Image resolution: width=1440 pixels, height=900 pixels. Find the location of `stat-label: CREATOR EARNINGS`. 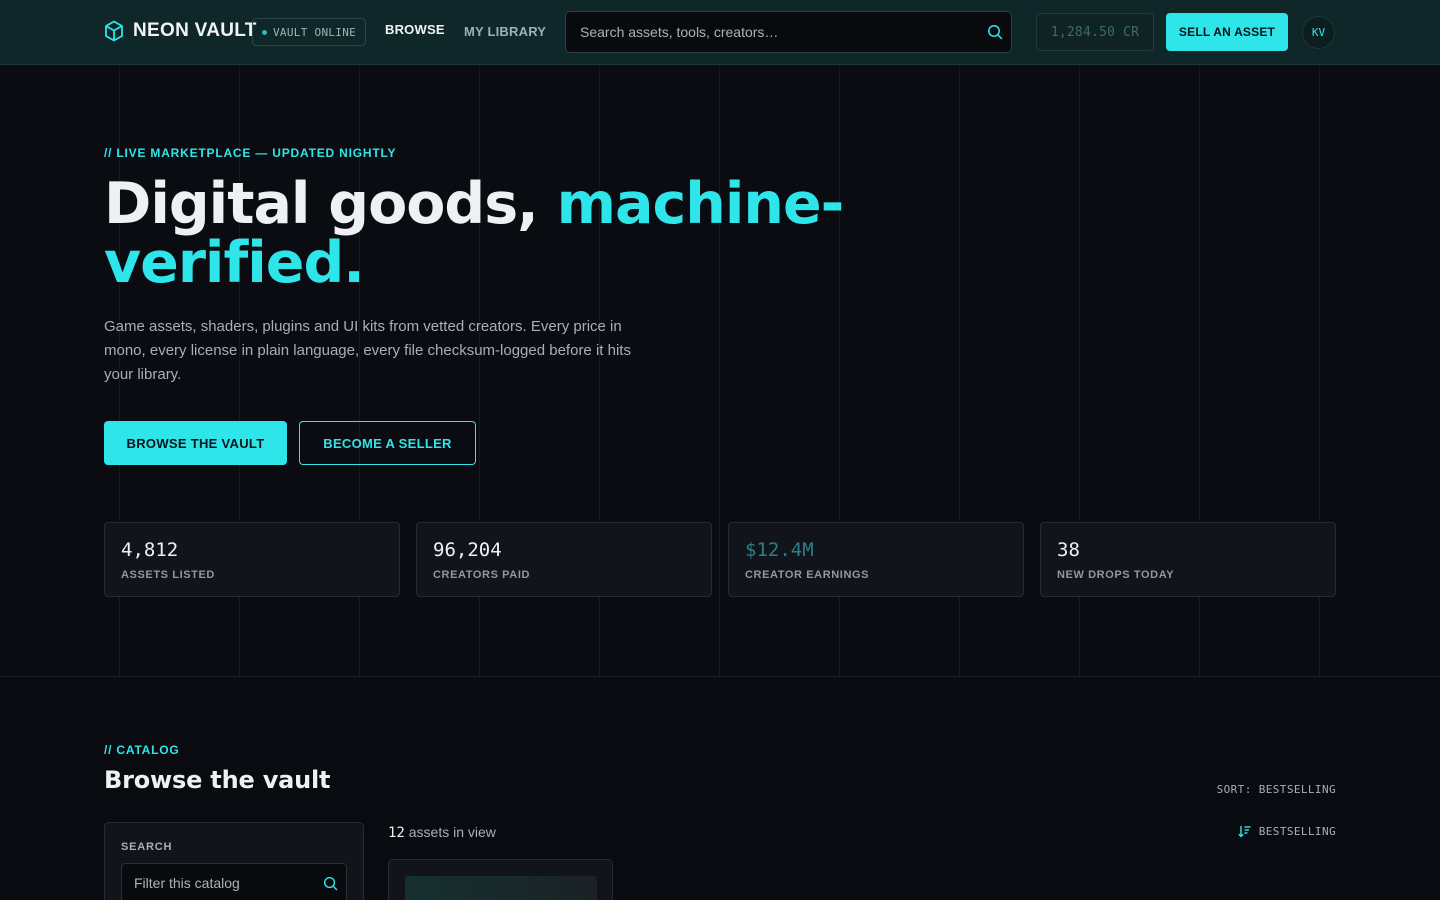

stat-label: CREATOR EARNINGS is located at coordinates (807, 575).